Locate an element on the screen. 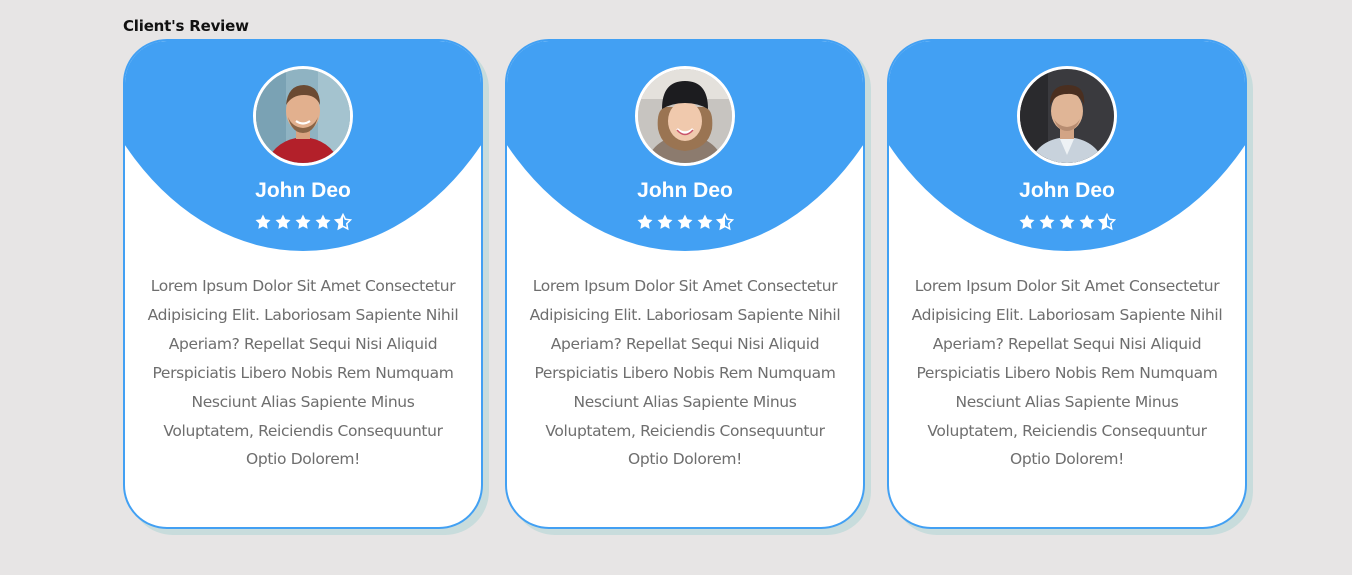  man-suit-avatar is located at coordinates (1067, 116).